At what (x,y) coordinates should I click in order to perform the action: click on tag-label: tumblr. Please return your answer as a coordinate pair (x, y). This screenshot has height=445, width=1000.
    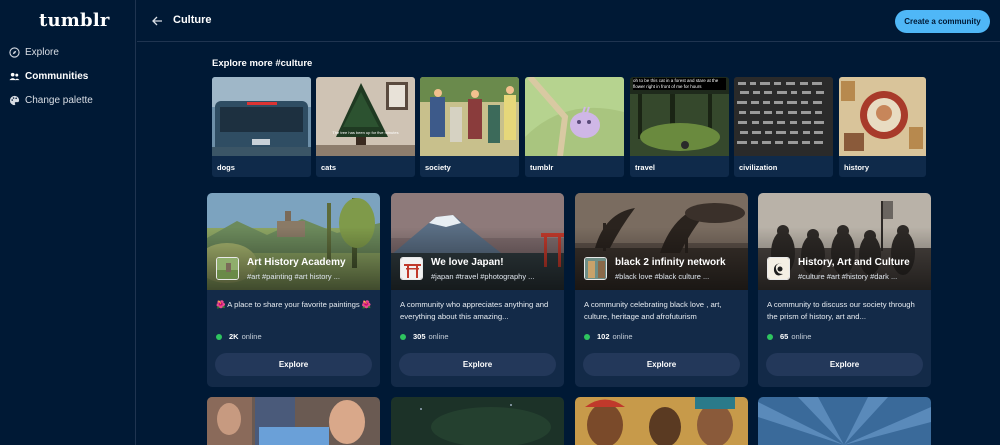
    Looking at the image, I should click on (542, 167).